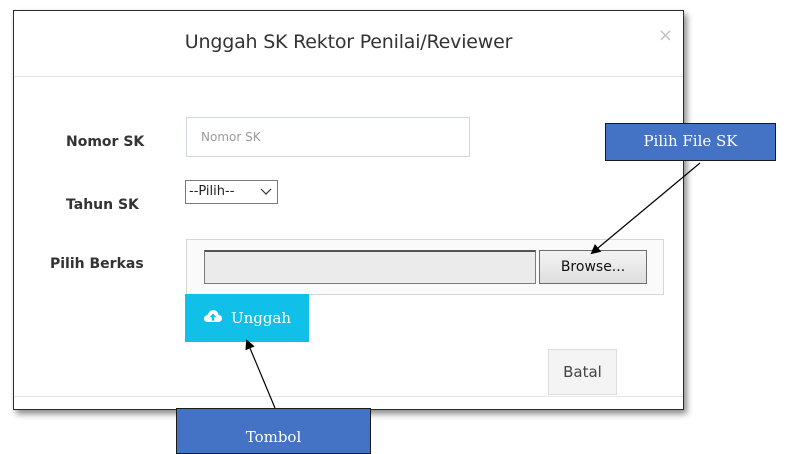 This screenshot has height=454, width=792. Describe the element at coordinates (261, 318) in the screenshot. I see `unggah-button-label: Unggah` at that location.